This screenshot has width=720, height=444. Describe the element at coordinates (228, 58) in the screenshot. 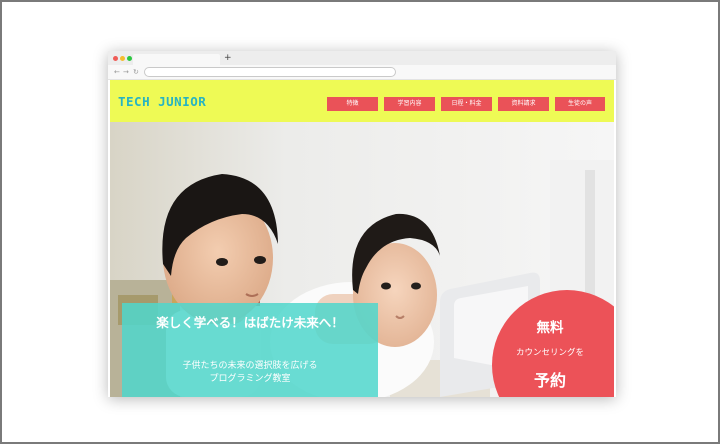

I see `new-tab-button: +` at that location.